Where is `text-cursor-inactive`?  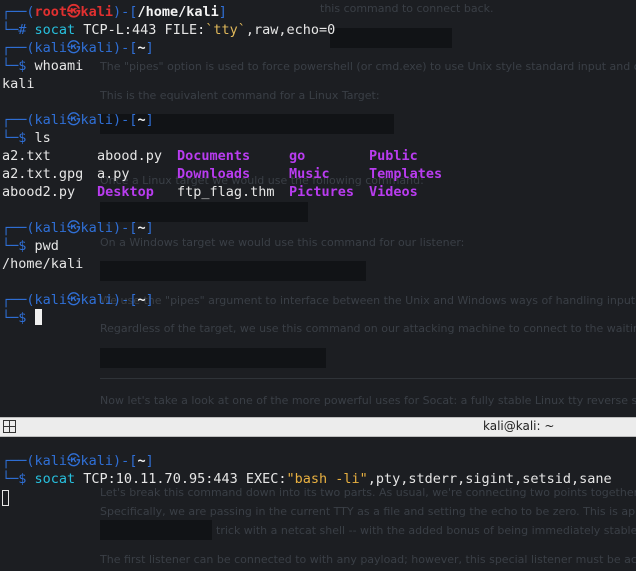 text-cursor-inactive is located at coordinates (5, 498).